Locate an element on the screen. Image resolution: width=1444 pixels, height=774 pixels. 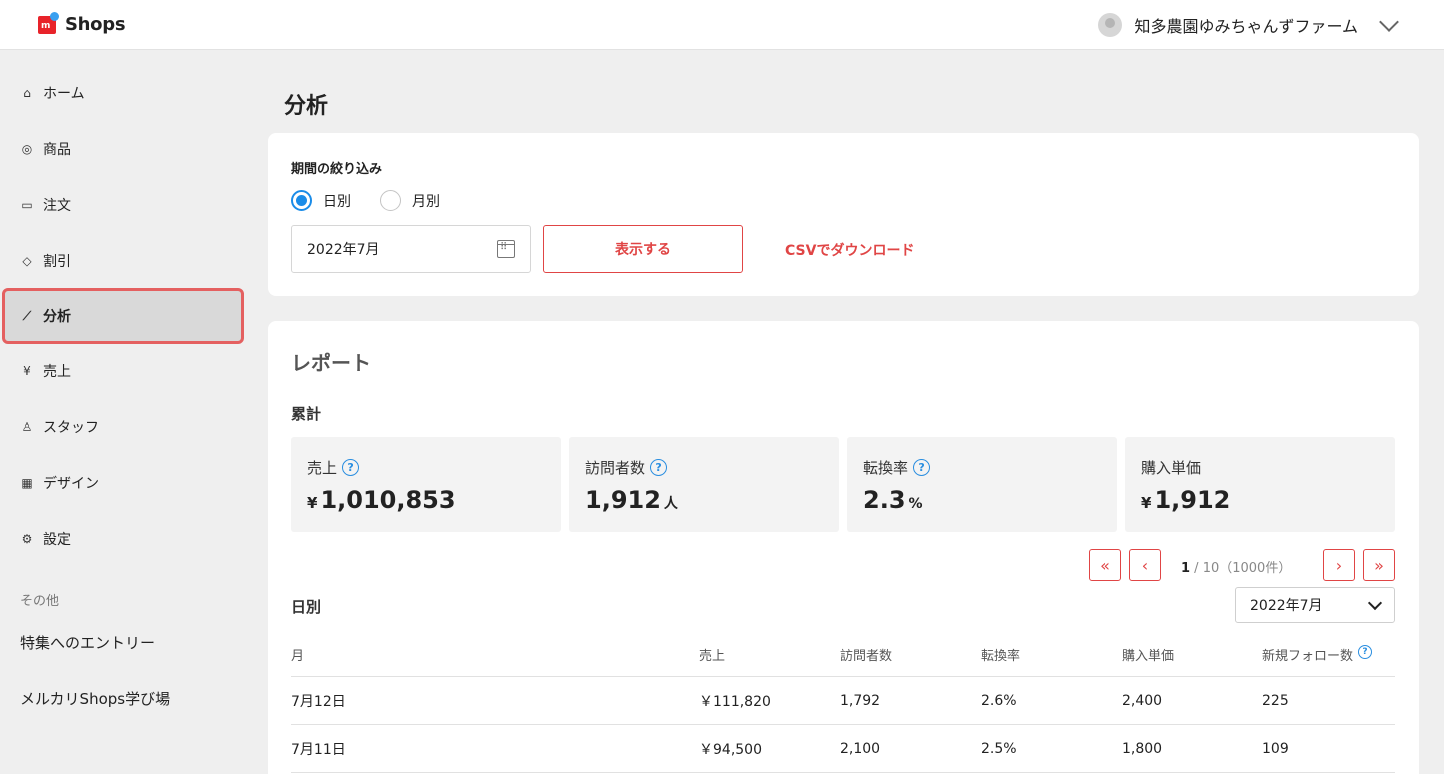
table-row: 7月12日 ￥111,820 1,792 2.6% 2,400 225 is located at coordinates (843, 701).